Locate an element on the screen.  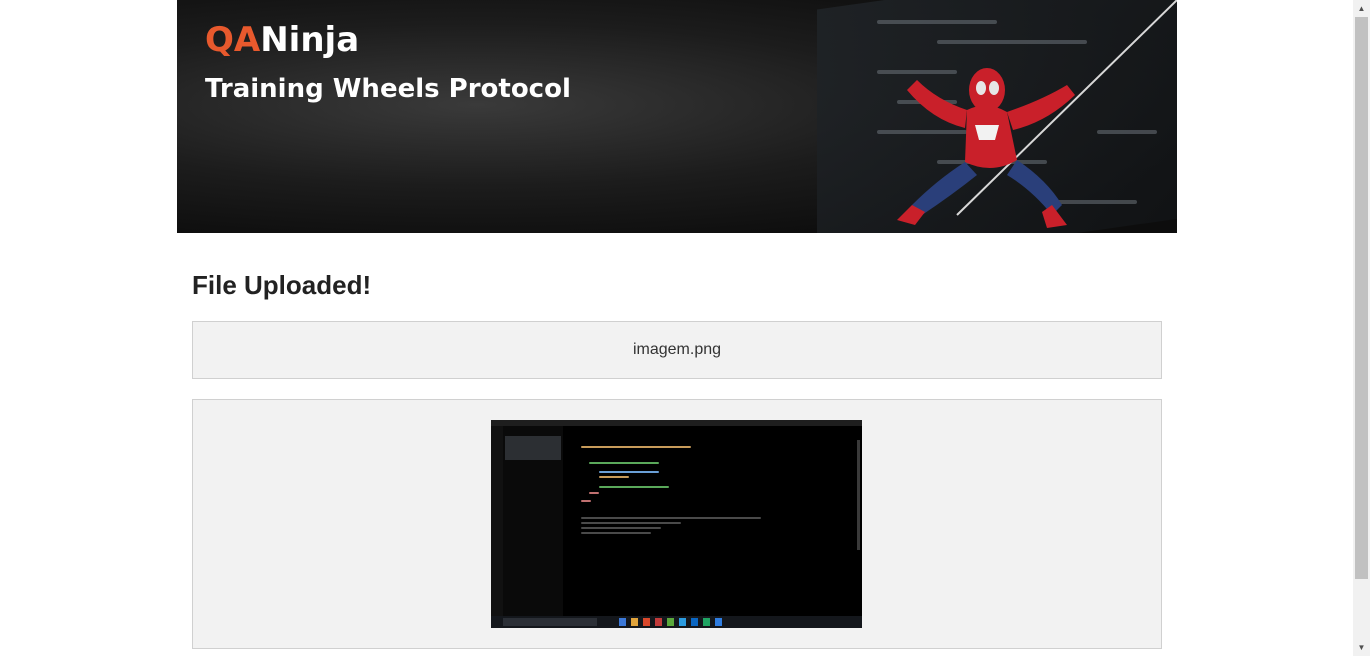
preview-activity-bar is located at coordinates (497, 521).